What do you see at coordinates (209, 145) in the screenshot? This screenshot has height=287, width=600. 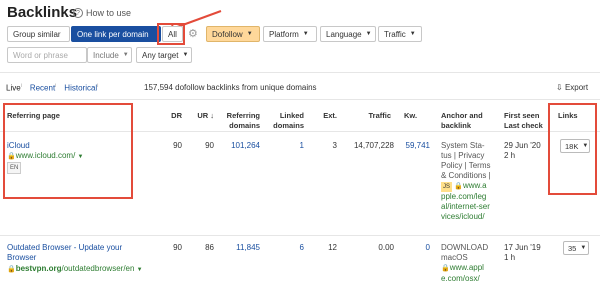 I see `ur-value: 90` at bounding box center [209, 145].